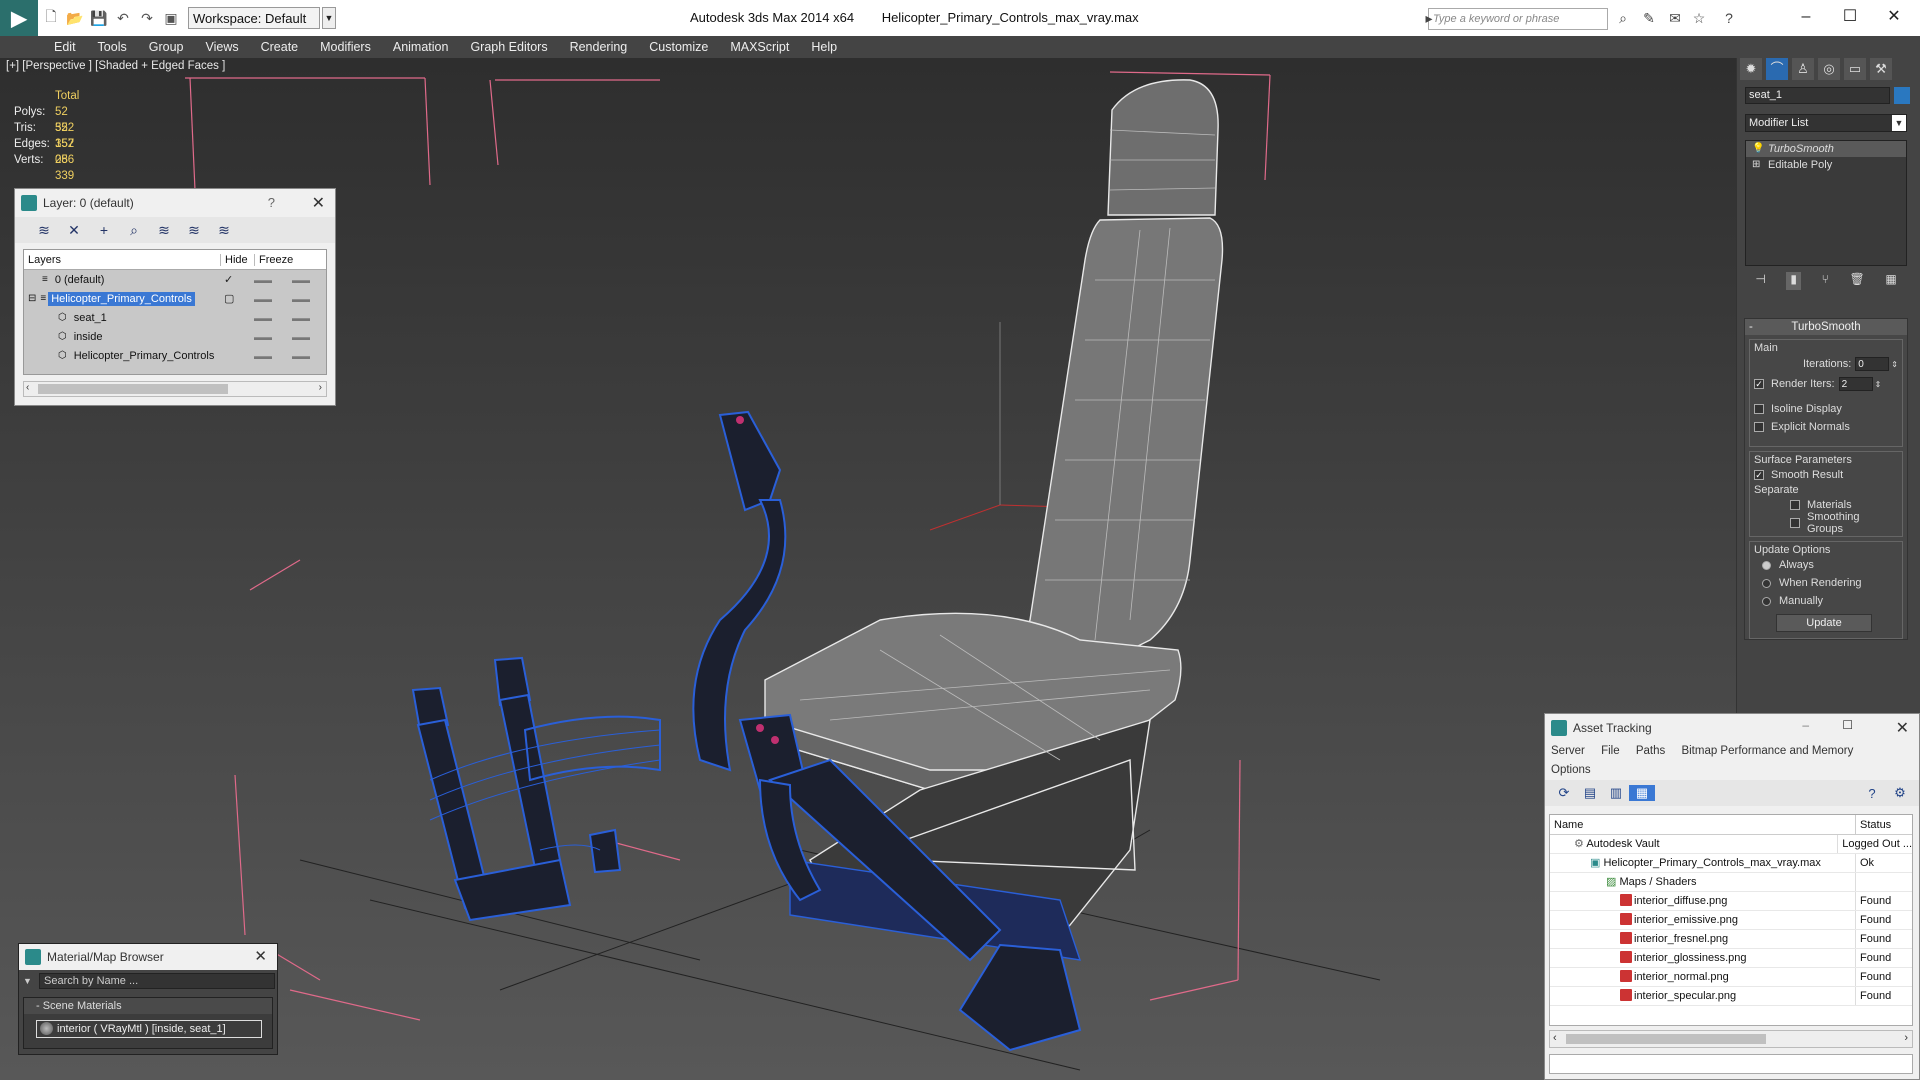 The width and height of the screenshot is (1920, 1080). Describe the element at coordinates (175, 317) in the screenshot. I see `object-row: ⬡ seat_1 ▬▬ ▬▬` at that location.